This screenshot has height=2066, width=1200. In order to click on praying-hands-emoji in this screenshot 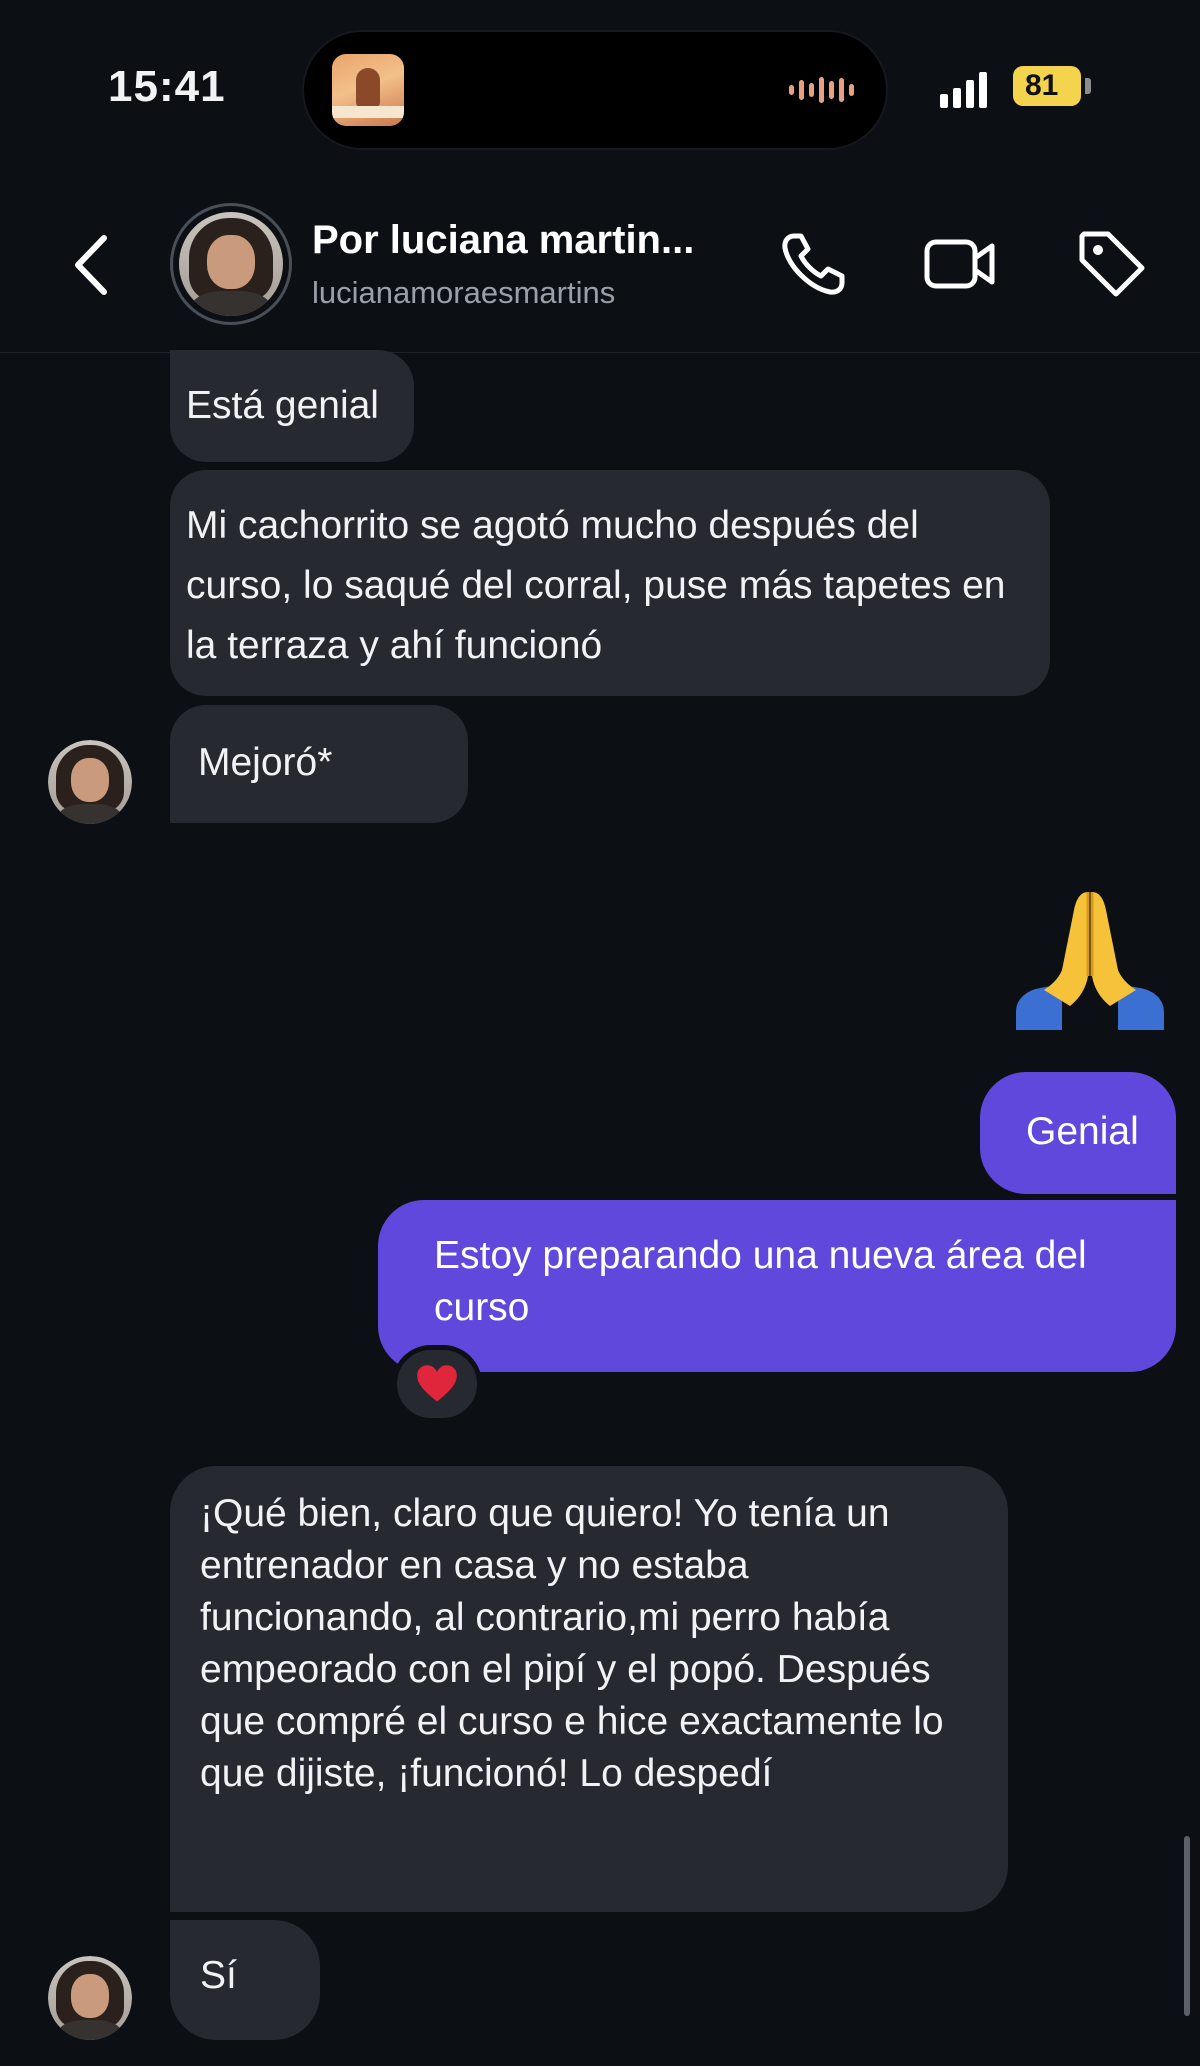, I will do `click(1090, 955)`.